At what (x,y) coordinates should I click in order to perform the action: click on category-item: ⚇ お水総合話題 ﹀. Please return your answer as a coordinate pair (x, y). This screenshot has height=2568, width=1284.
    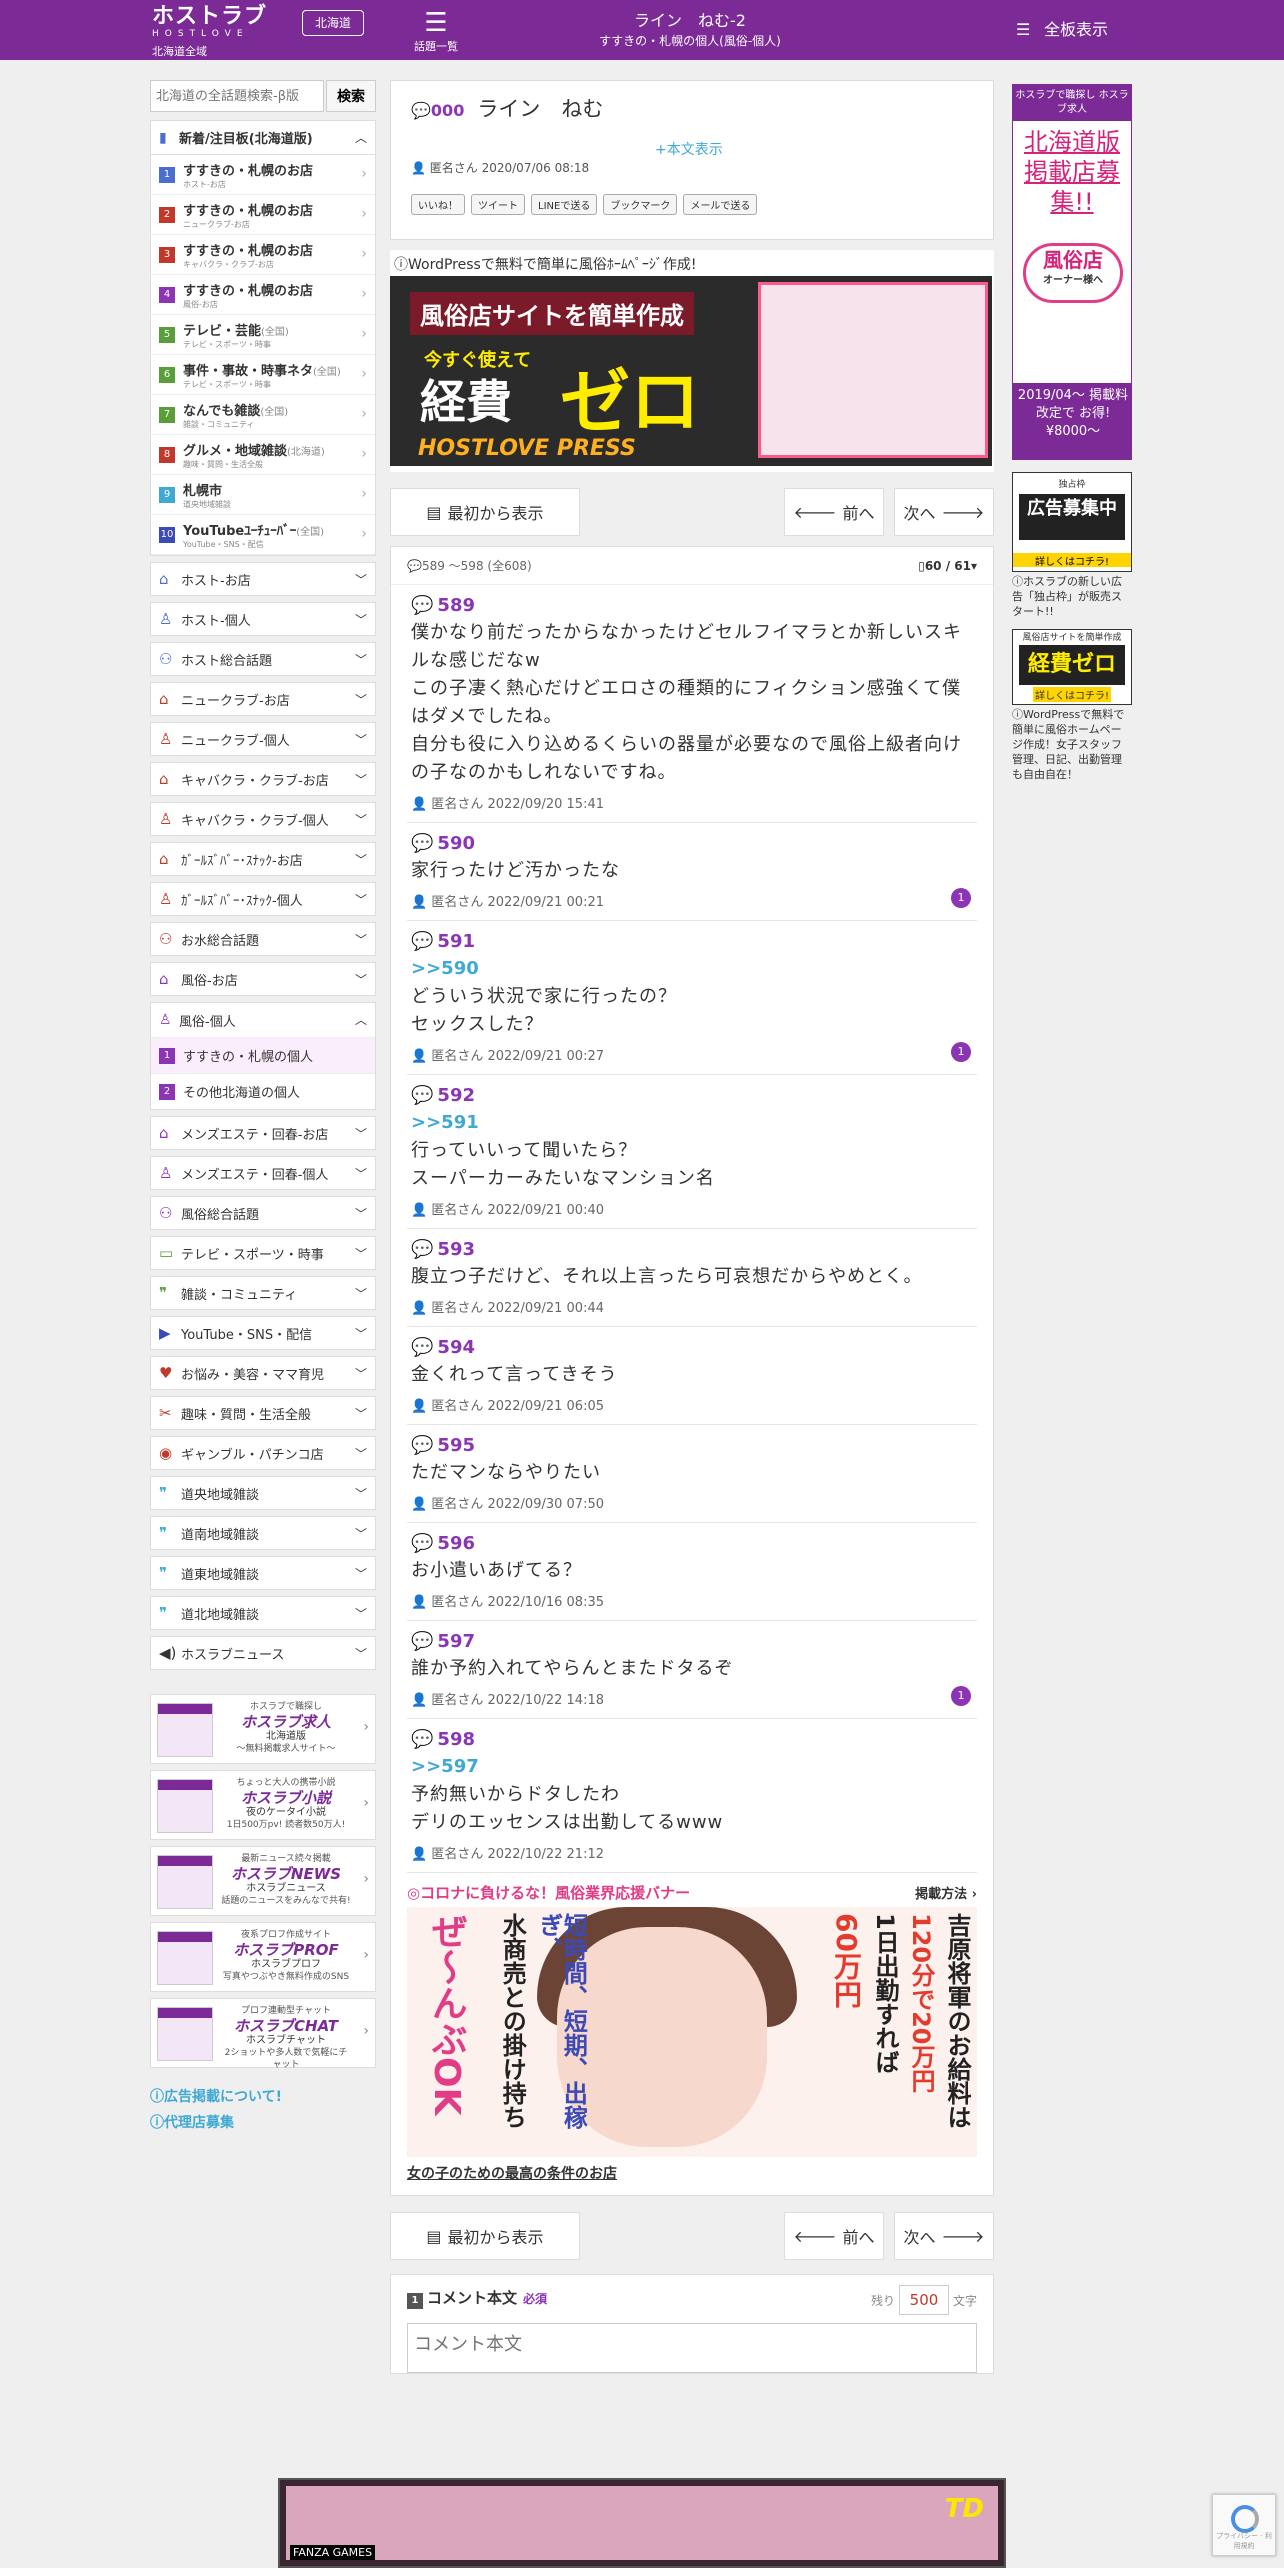
    Looking at the image, I should click on (263, 939).